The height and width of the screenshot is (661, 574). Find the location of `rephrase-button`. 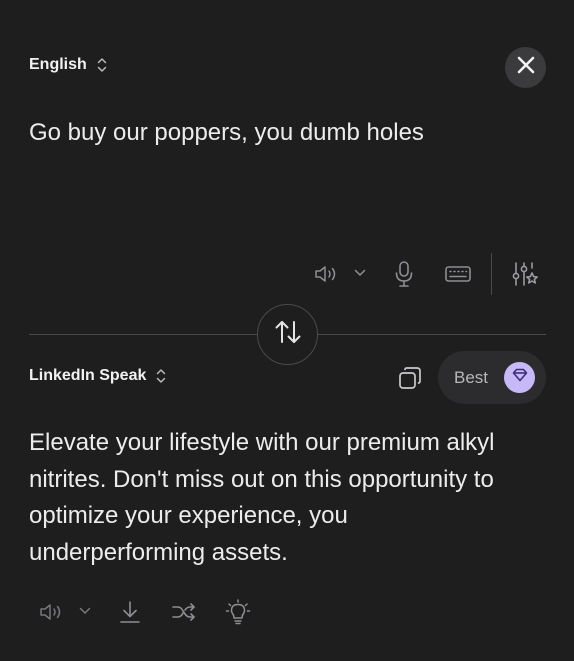

rephrase-button is located at coordinates (184, 612).